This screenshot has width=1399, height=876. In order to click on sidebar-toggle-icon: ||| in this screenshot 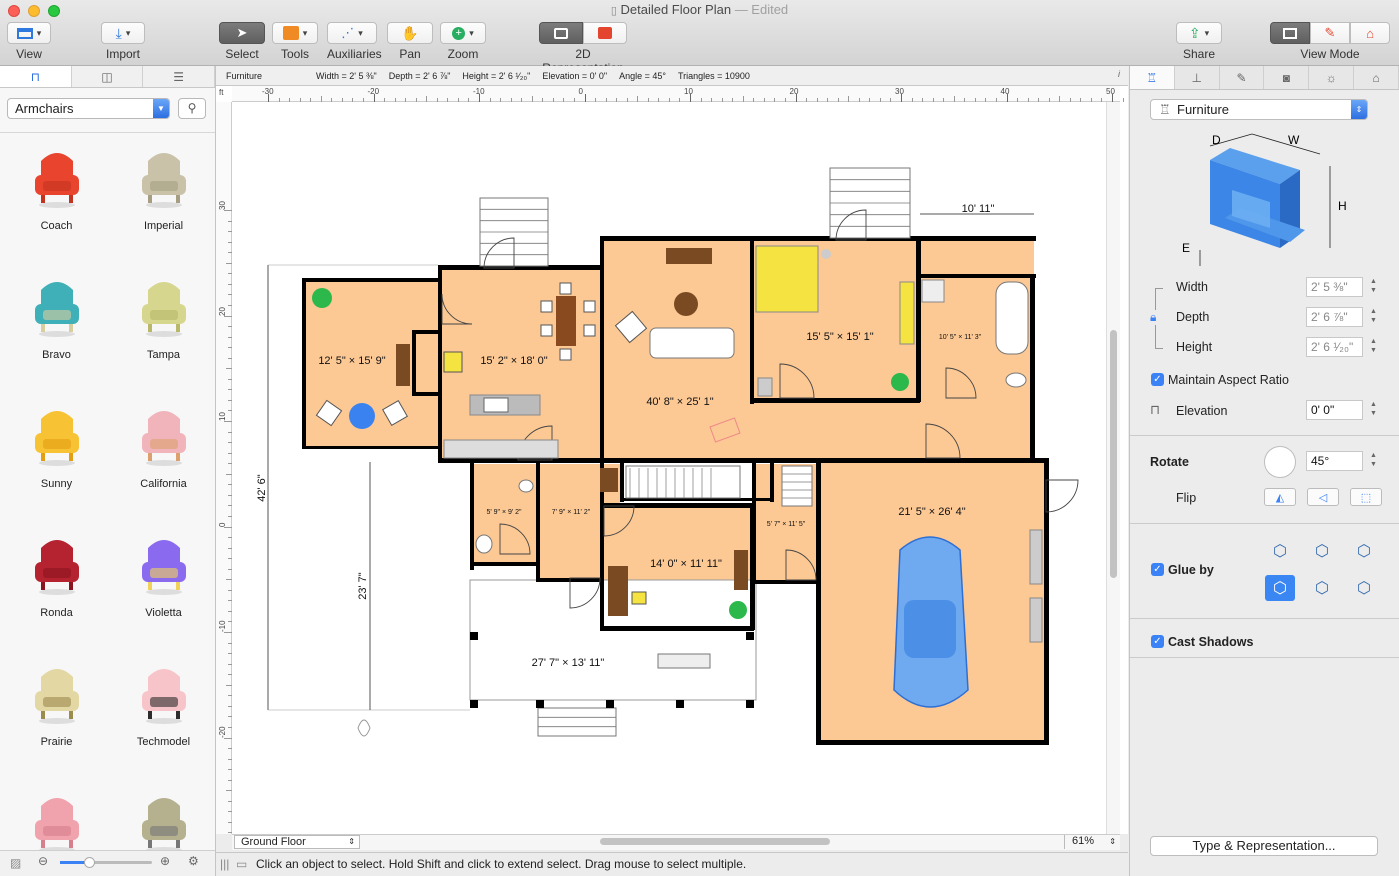, I will do `click(224, 864)`.